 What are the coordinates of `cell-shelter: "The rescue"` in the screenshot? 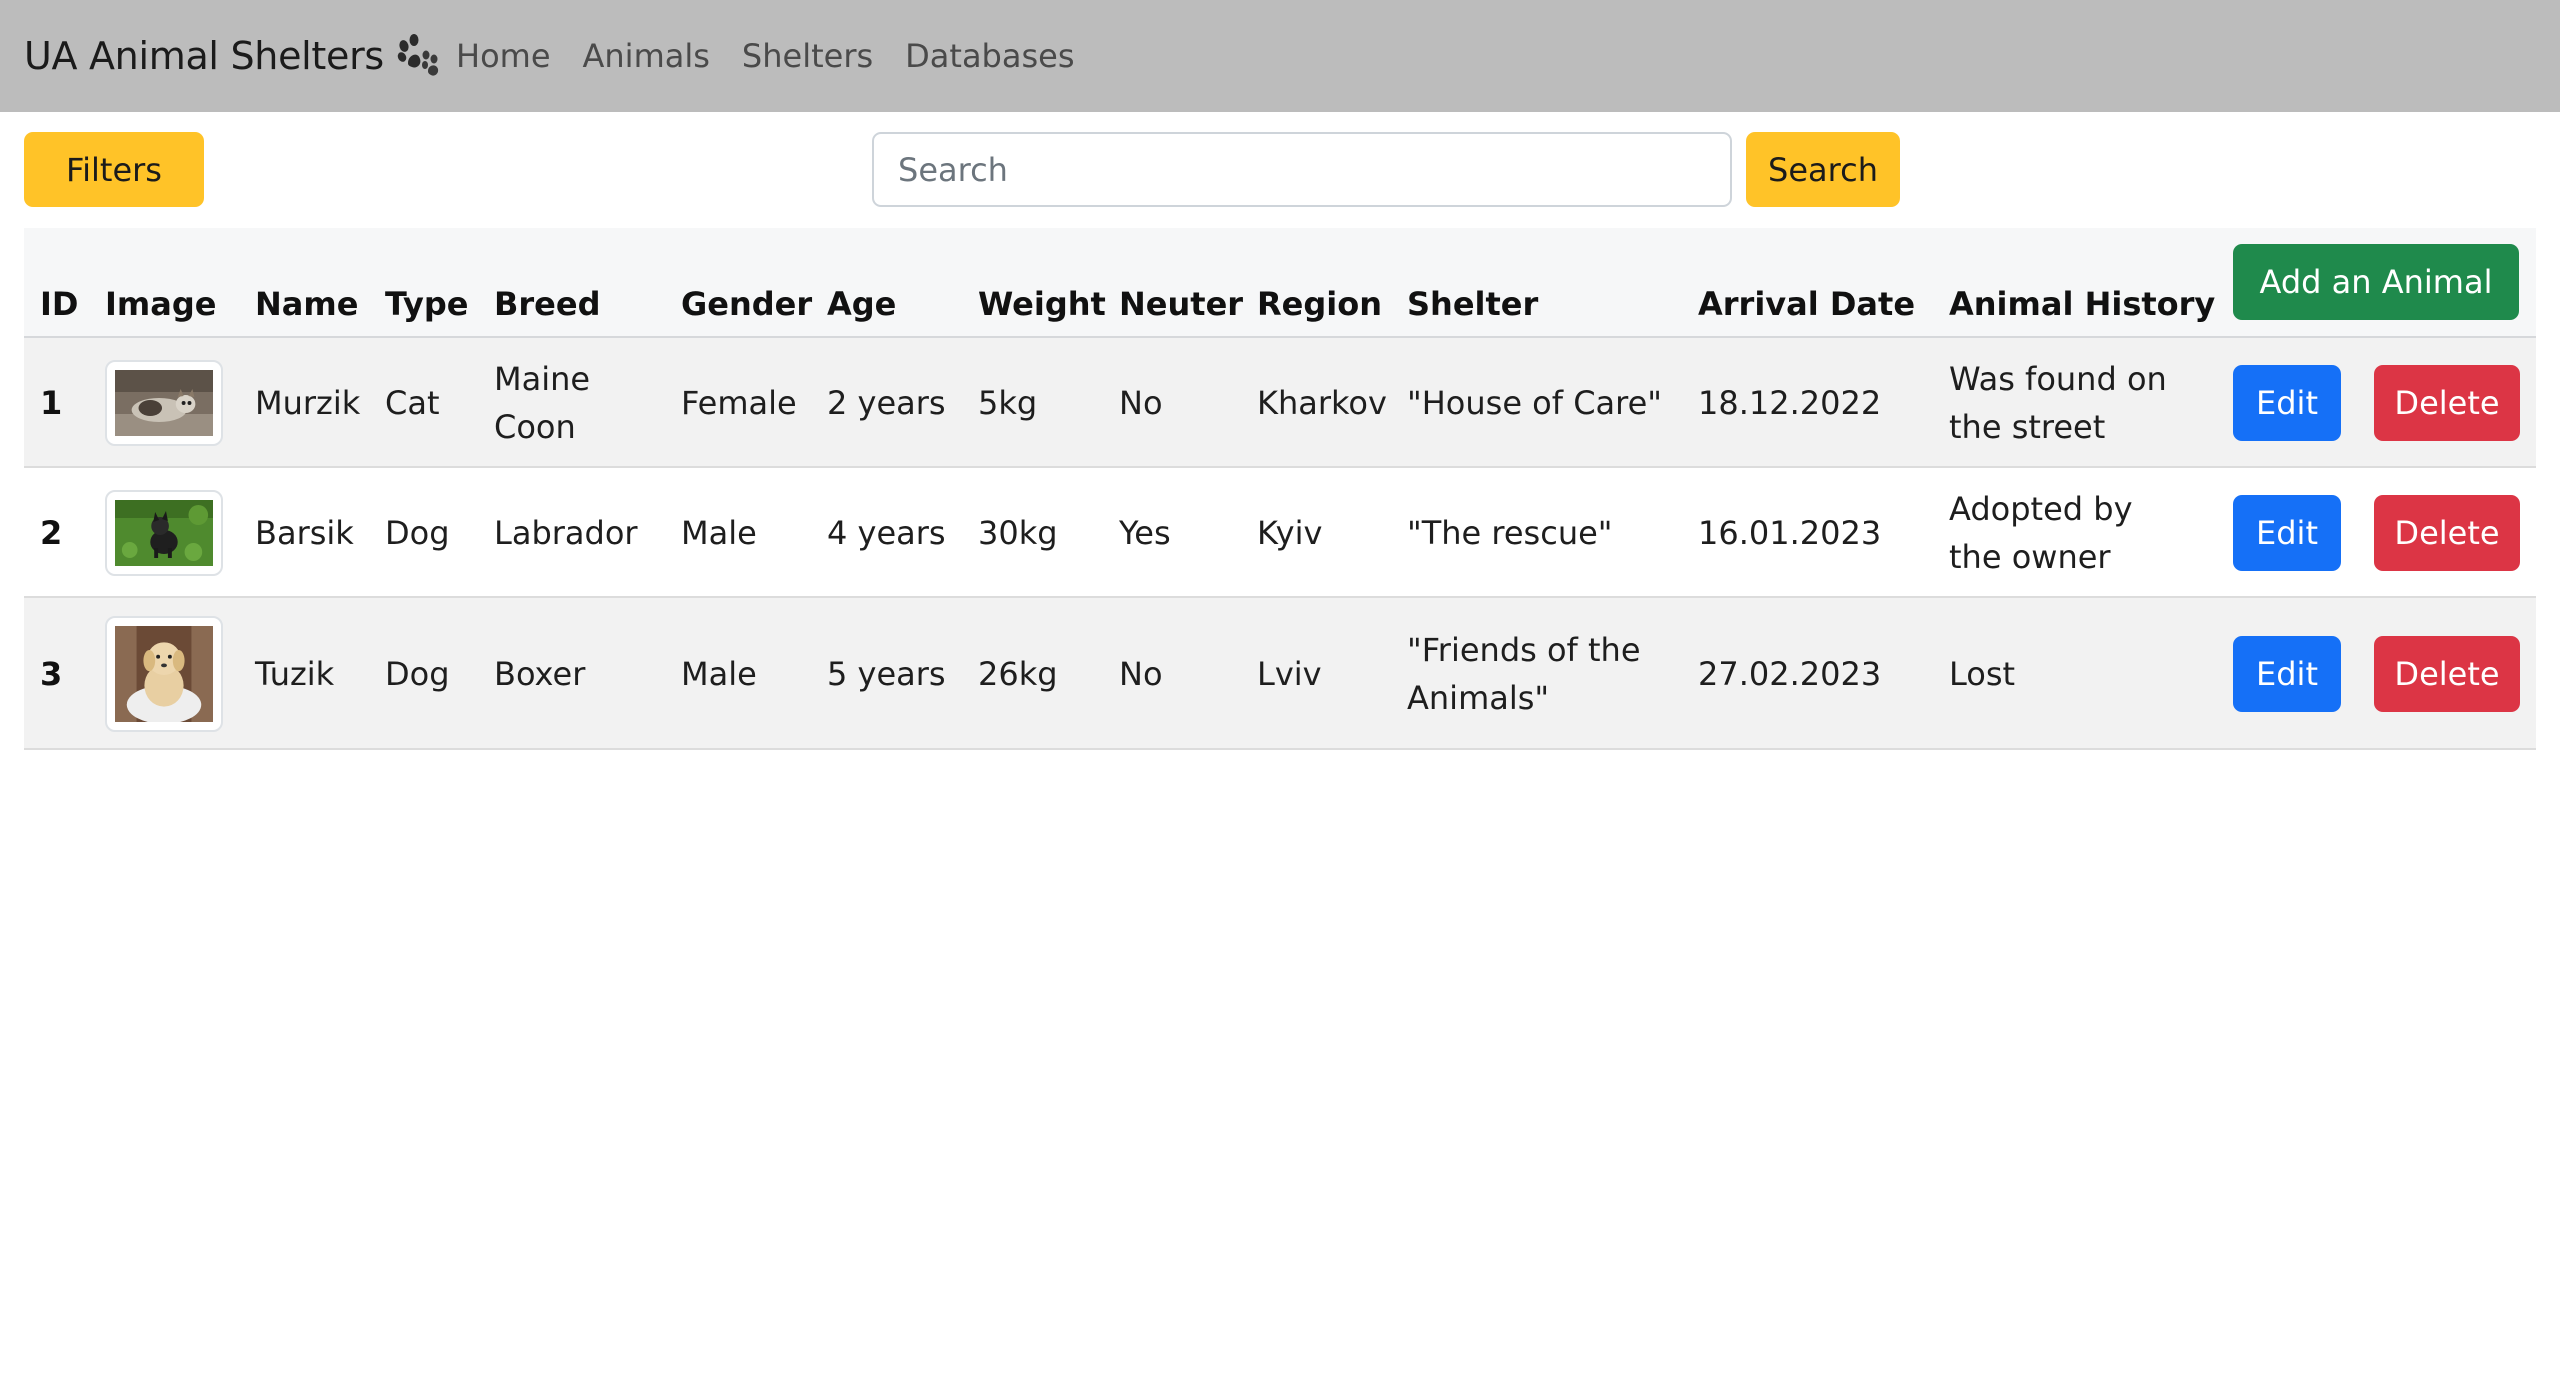 It's located at (1510, 533).